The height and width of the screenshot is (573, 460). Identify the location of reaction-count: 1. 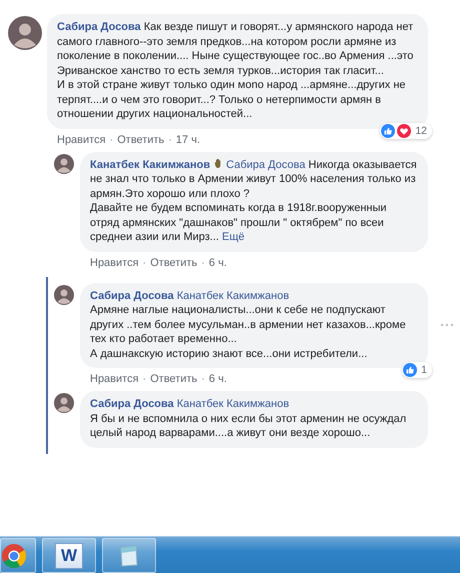
(424, 370).